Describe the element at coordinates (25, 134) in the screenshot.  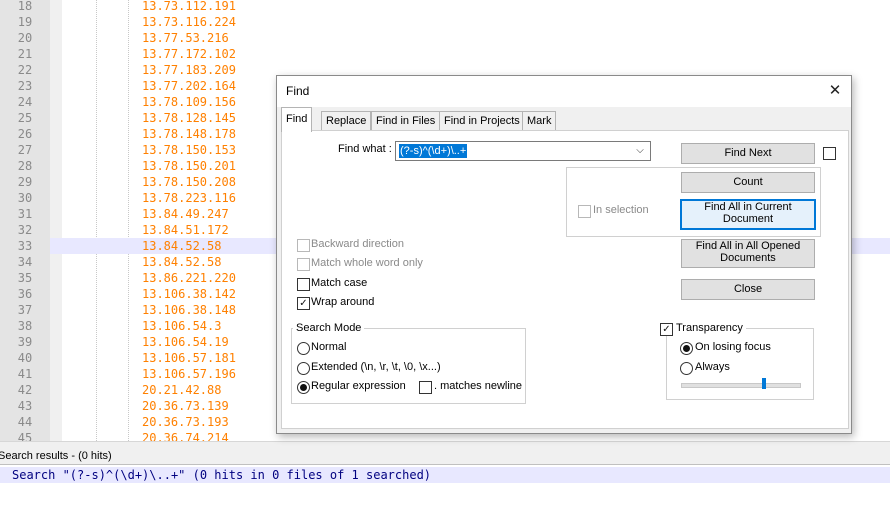
I see `line-number: 26` at that location.